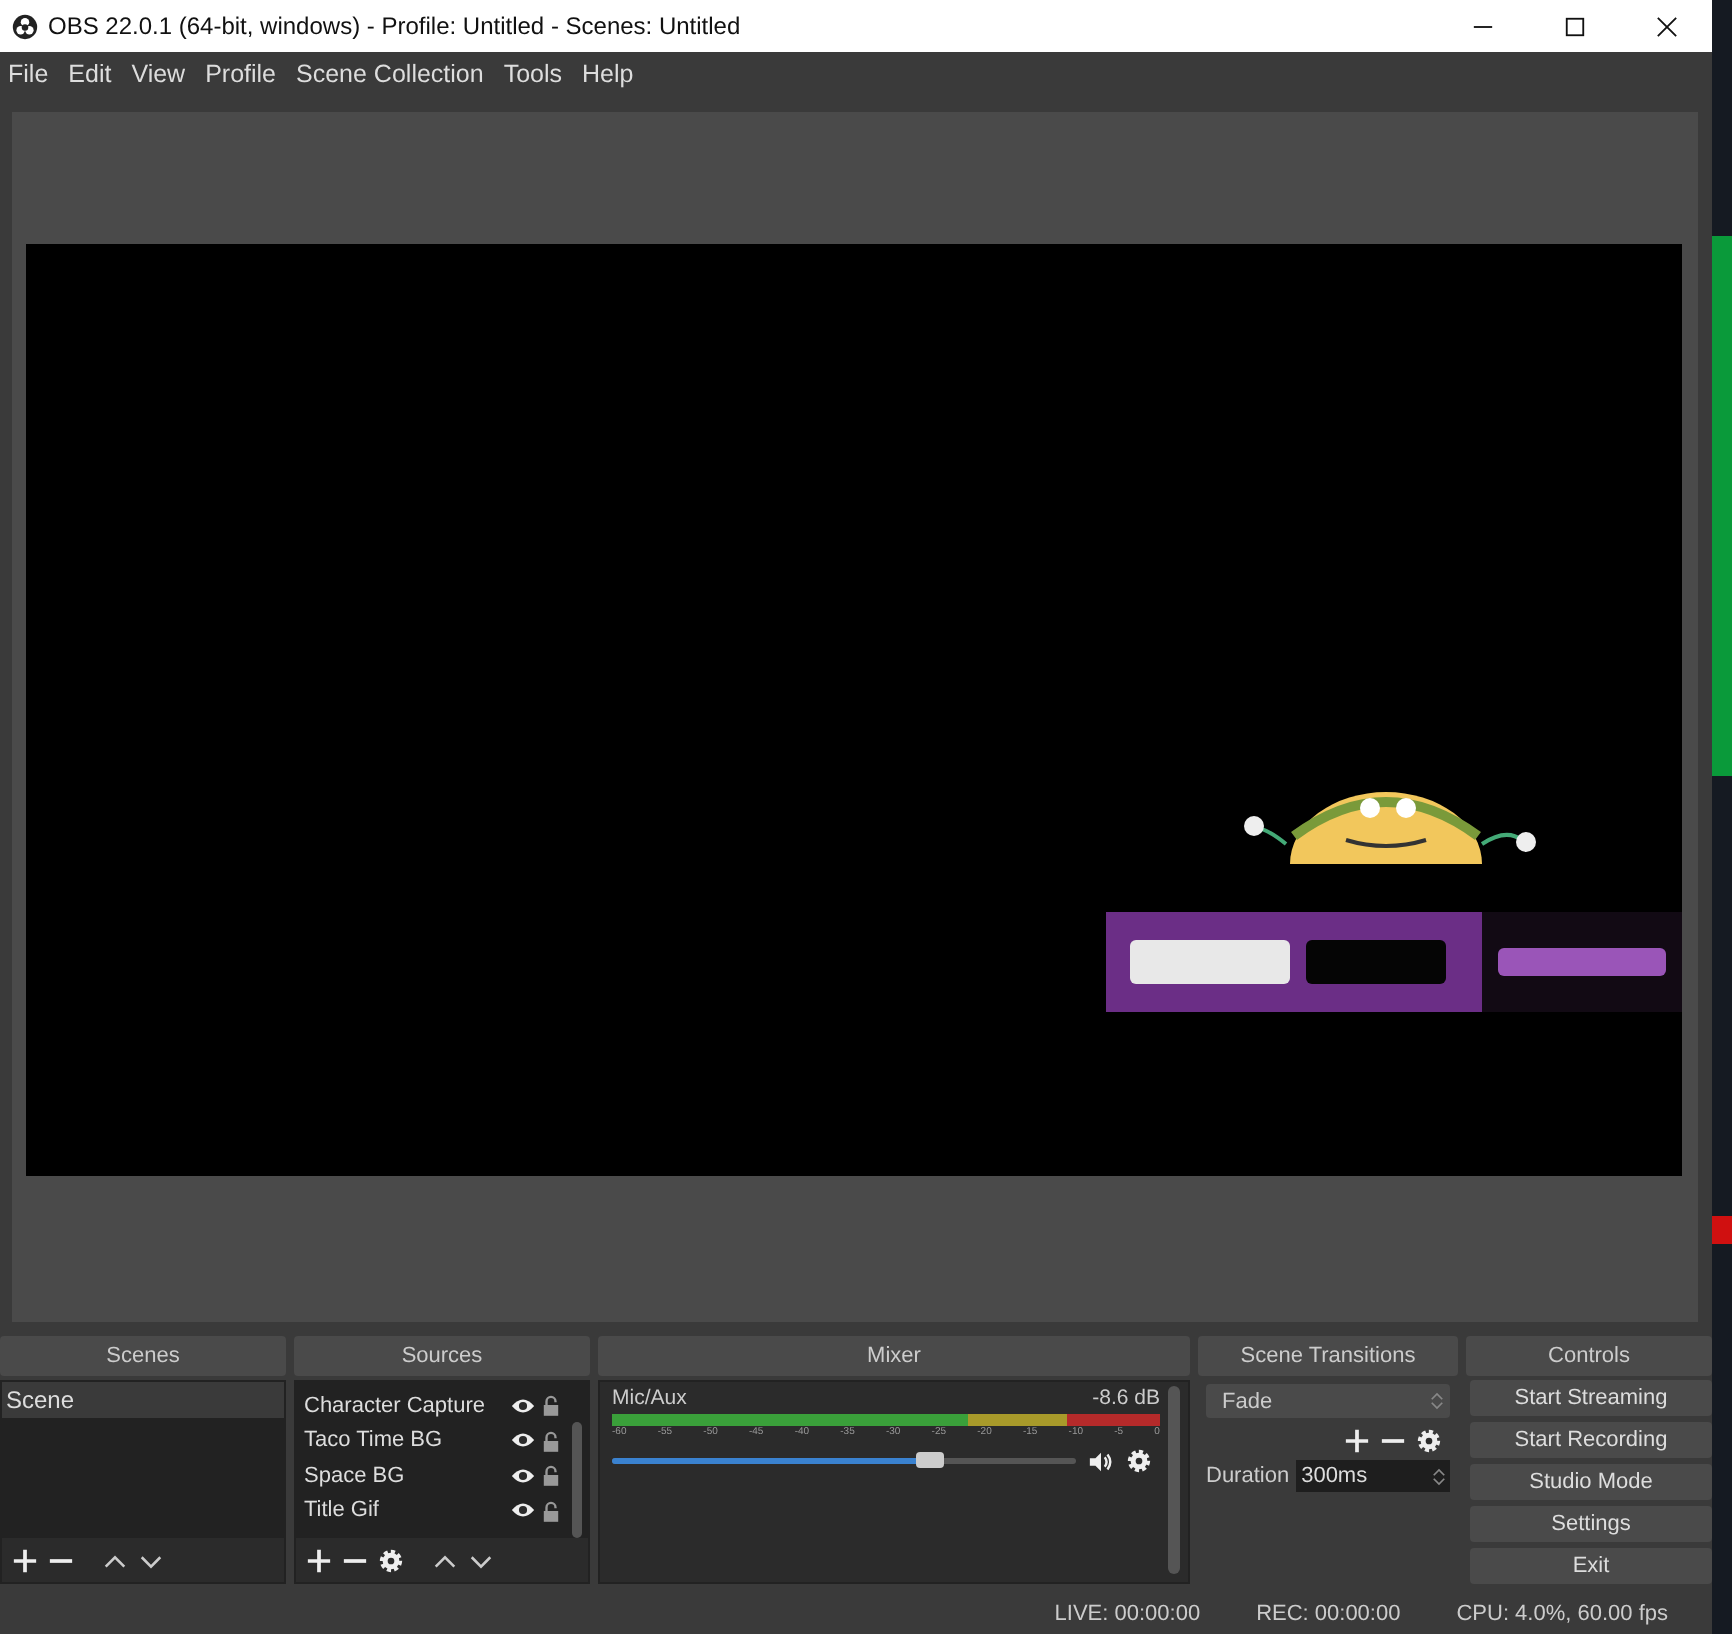  Describe the element at coordinates (392, 74) in the screenshot. I see `menu-item: Scene Collection` at that location.